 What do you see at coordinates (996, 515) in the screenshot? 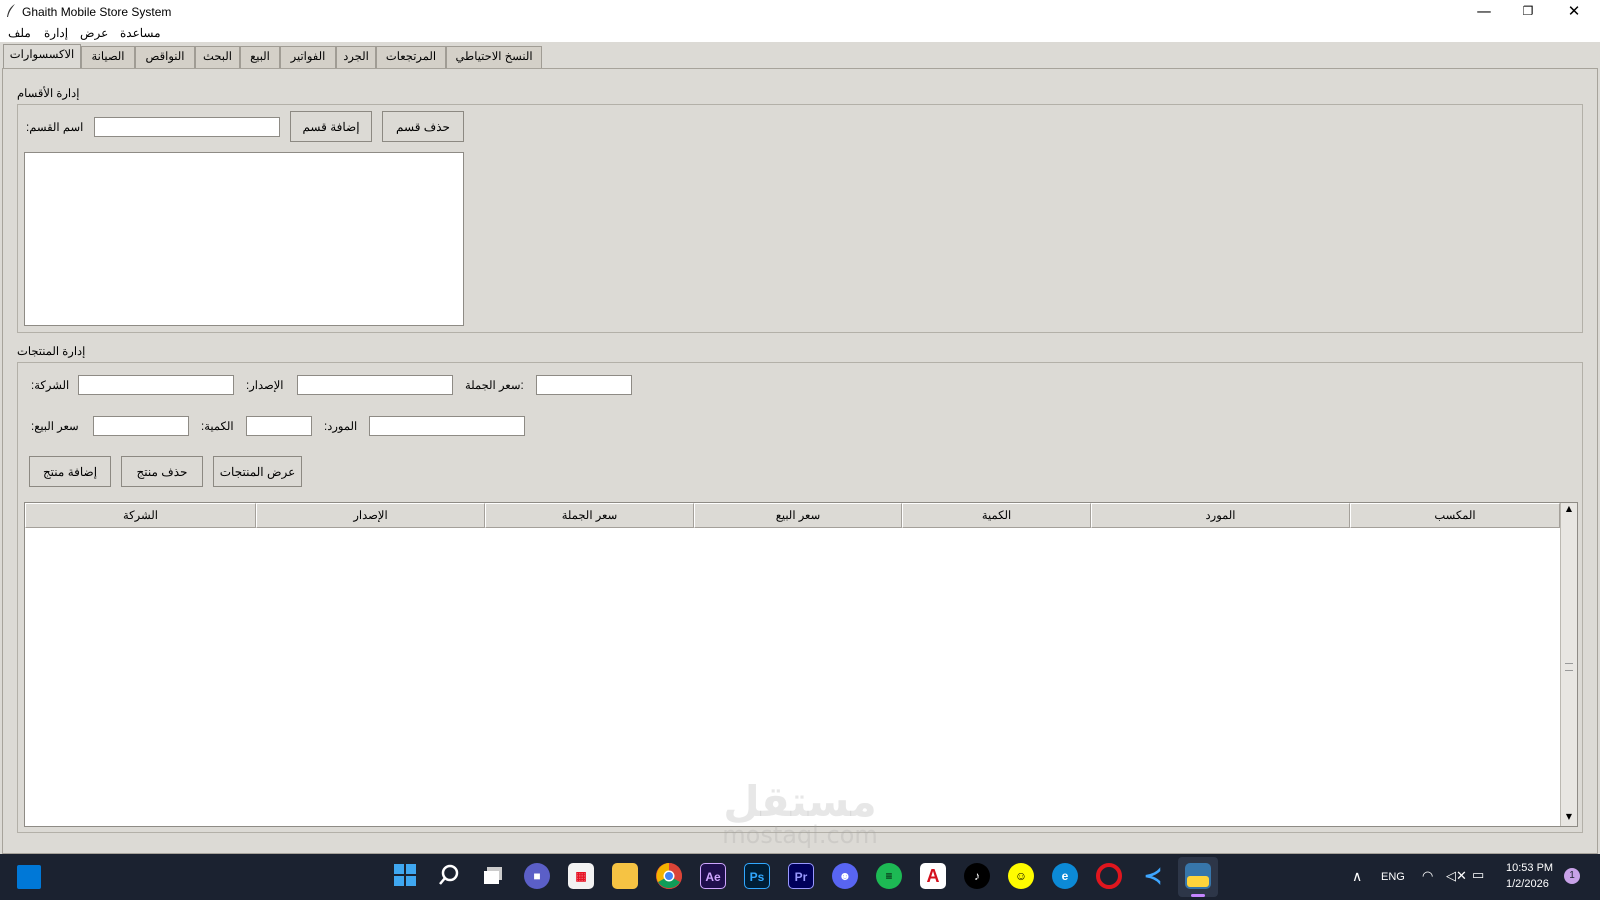
I see `column-header-quantity: الكمية` at bounding box center [996, 515].